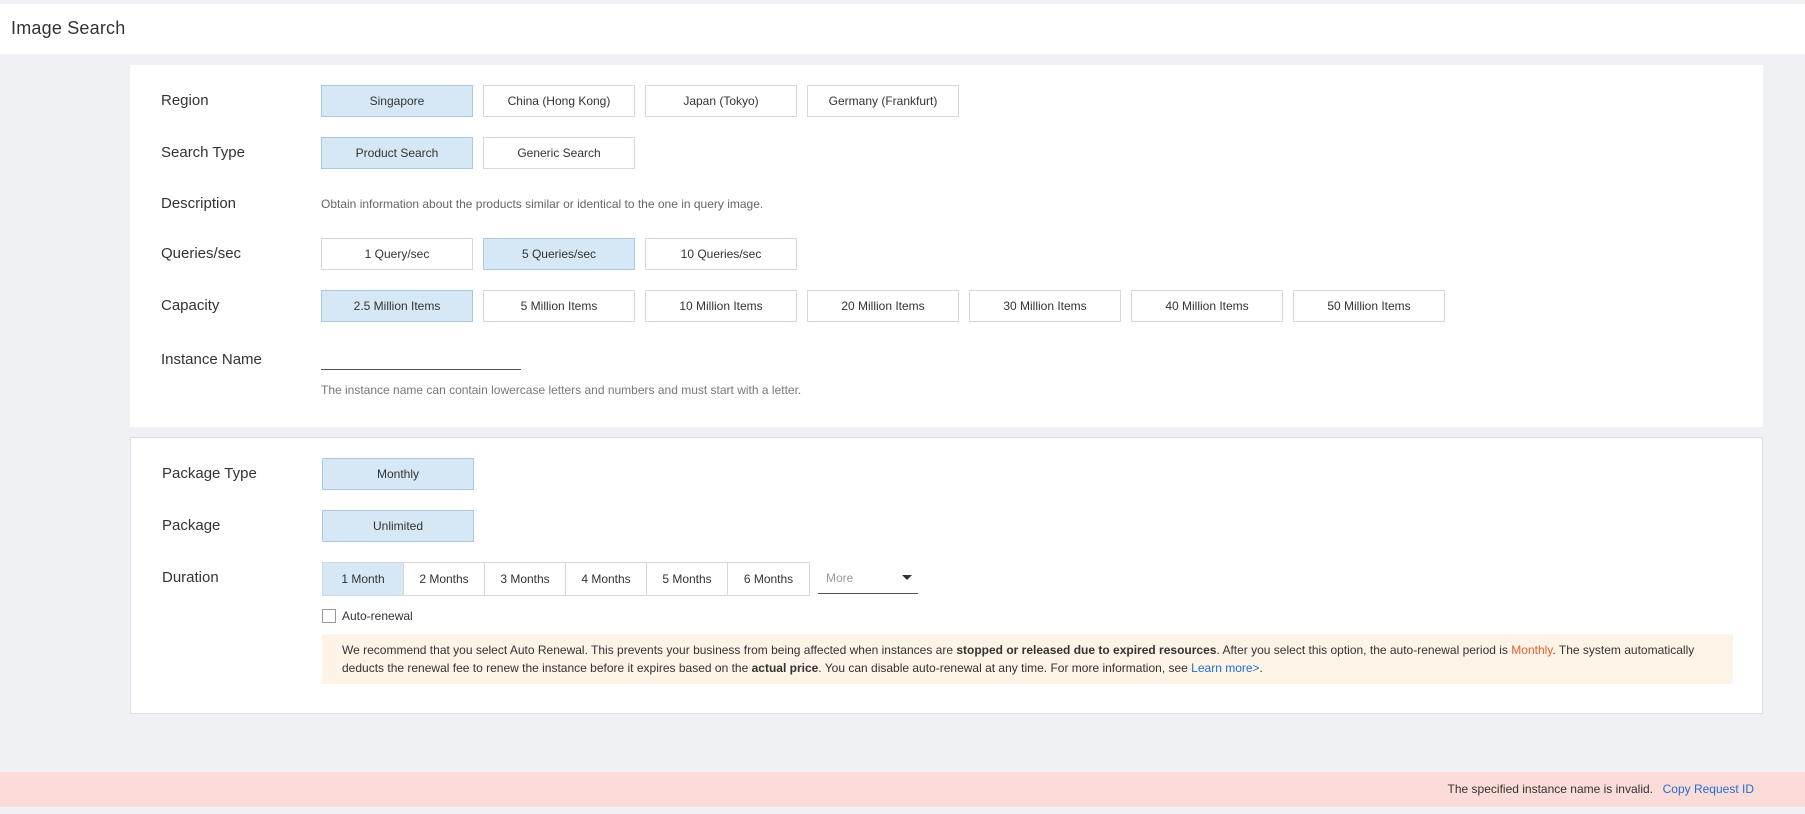 Image resolution: width=1805 pixels, height=814 pixels. What do you see at coordinates (1369, 306) in the screenshot?
I see `capacity-option-50m: 50 Million Items` at bounding box center [1369, 306].